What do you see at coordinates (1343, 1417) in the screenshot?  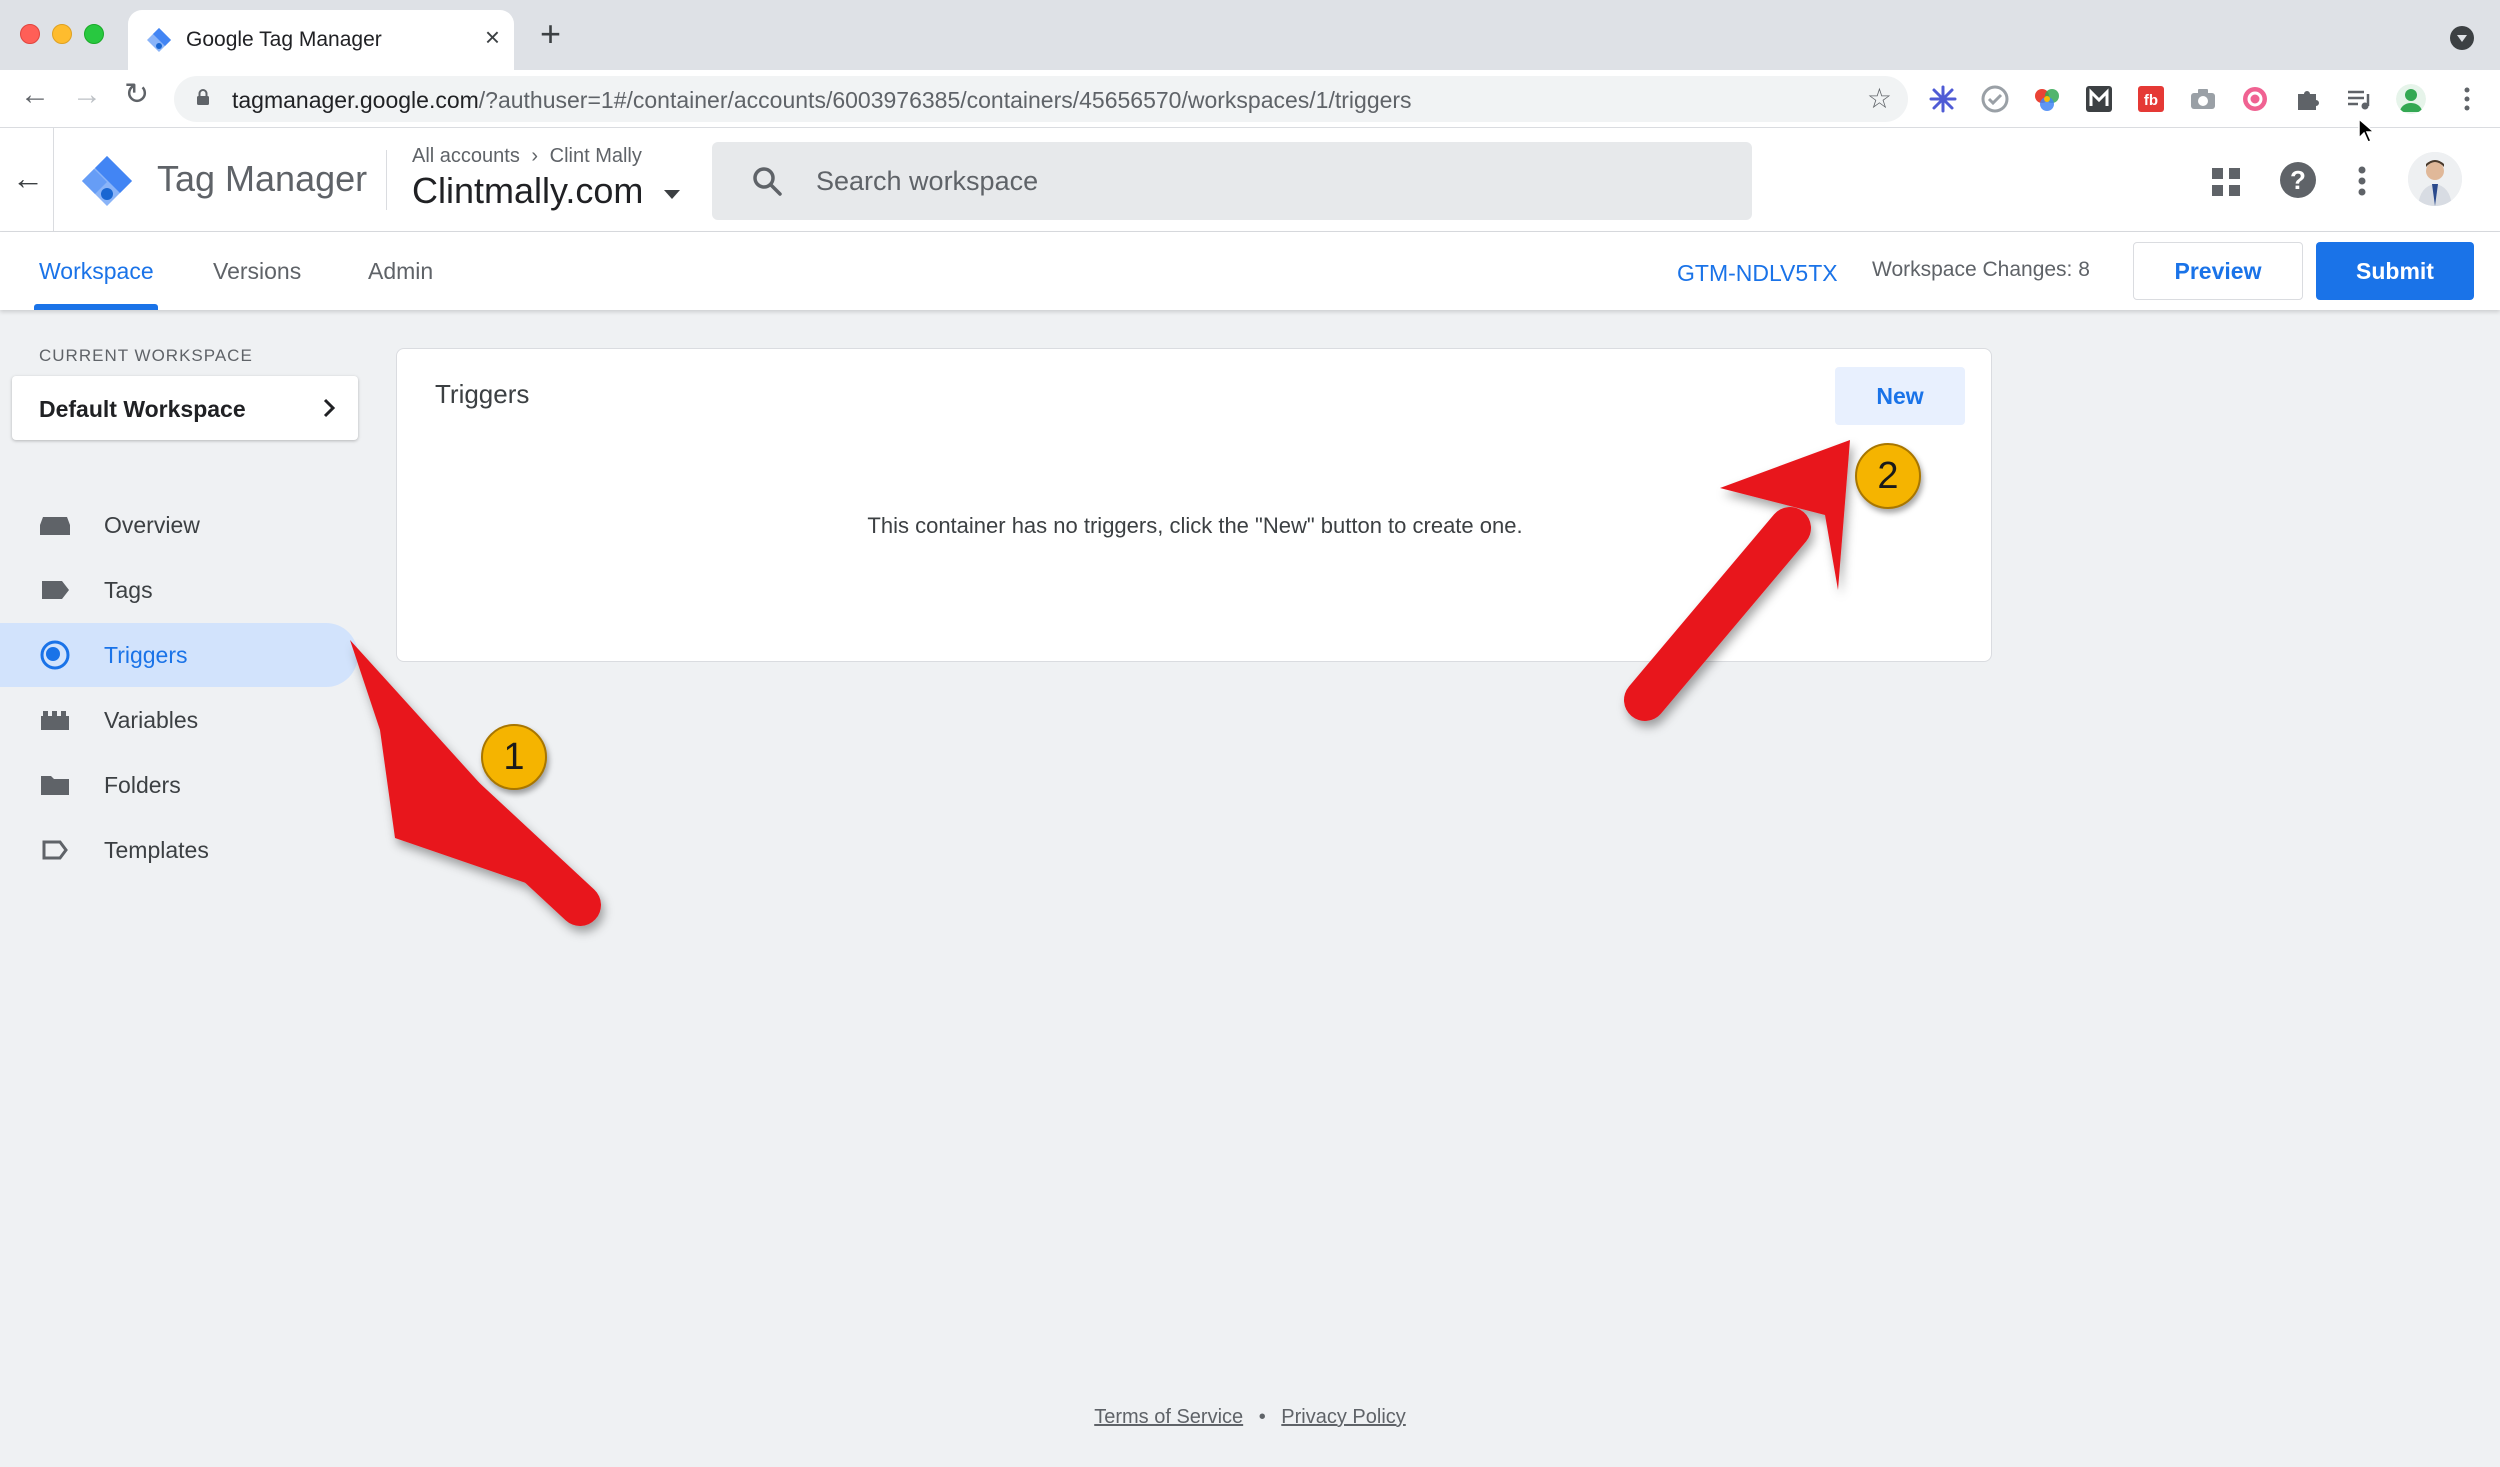 I see `privacy-policy-link: Privacy Policy` at bounding box center [1343, 1417].